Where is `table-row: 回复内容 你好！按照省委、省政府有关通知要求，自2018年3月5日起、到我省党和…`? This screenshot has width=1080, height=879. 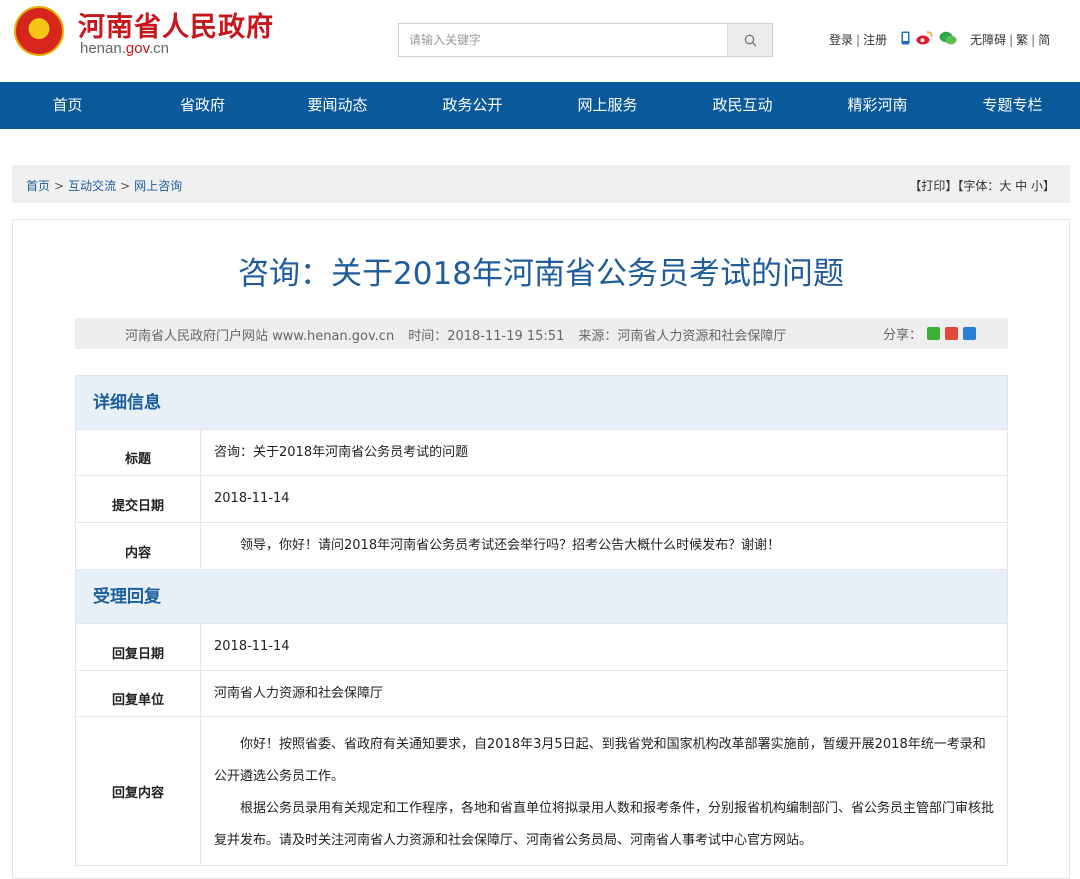 table-row: 回复内容 你好！按照省委、省政府有关通知要求，自2018年3月5日起、到我省党和… is located at coordinates (541, 791).